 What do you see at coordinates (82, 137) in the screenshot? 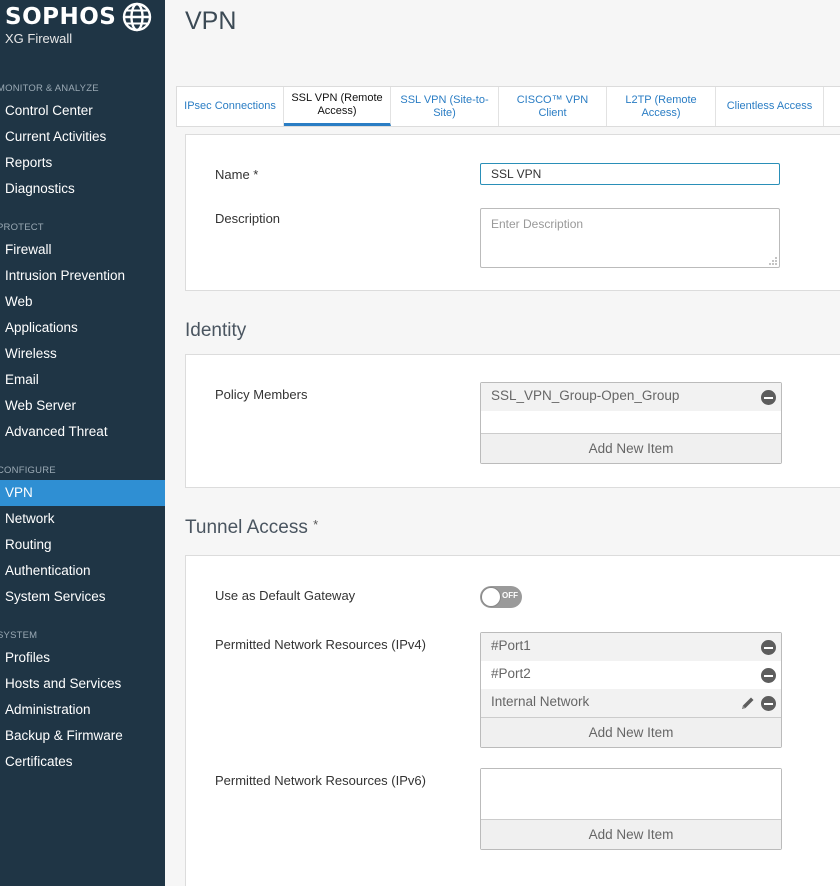
I see `nav-item-current-activities: Current Activities` at bounding box center [82, 137].